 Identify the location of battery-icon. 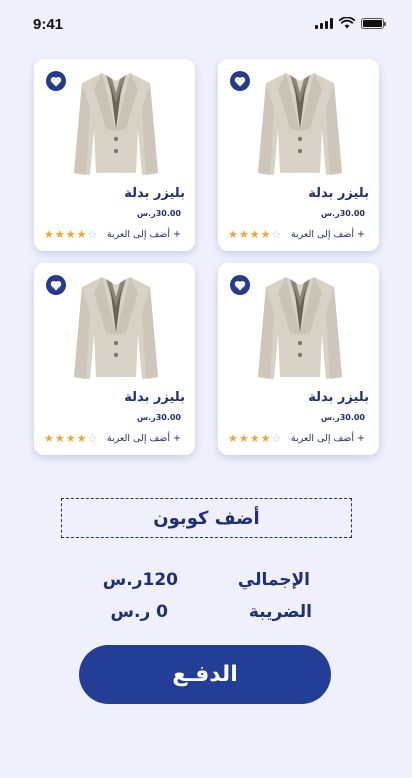
(373, 23).